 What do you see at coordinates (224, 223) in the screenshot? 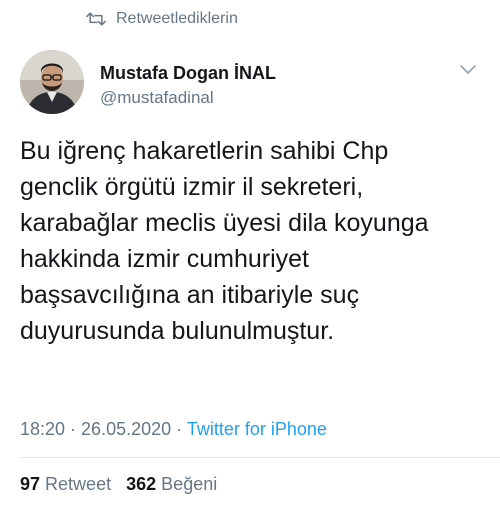
I see `tweet-text-line: karabağlar meclis üyesi dila koyunga` at bounding box center [224, 223].